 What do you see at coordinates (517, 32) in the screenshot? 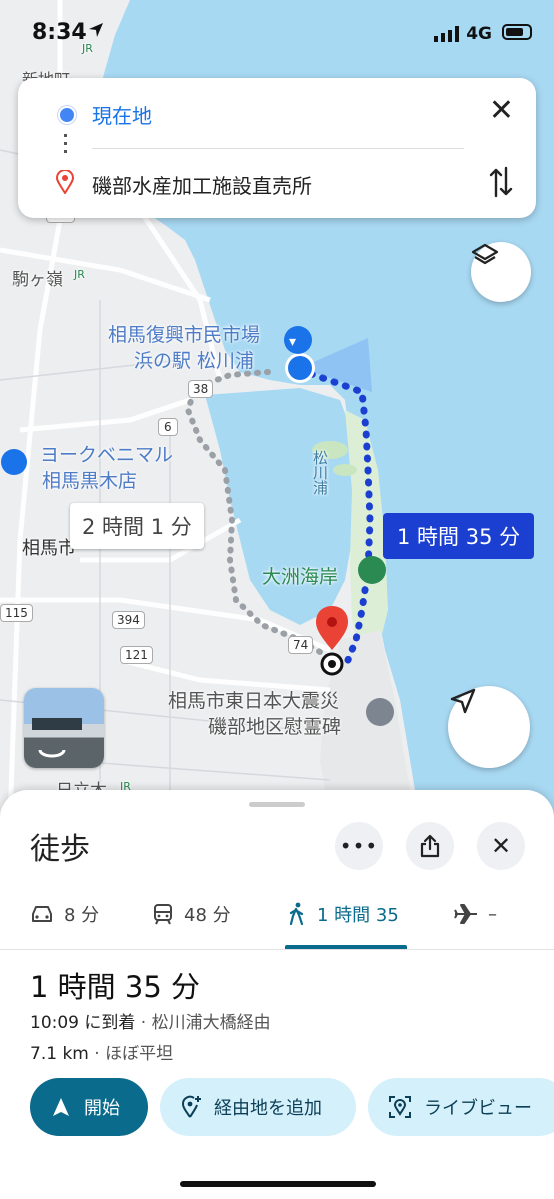
I see `battery-icon` at bounding box center [517, 32].